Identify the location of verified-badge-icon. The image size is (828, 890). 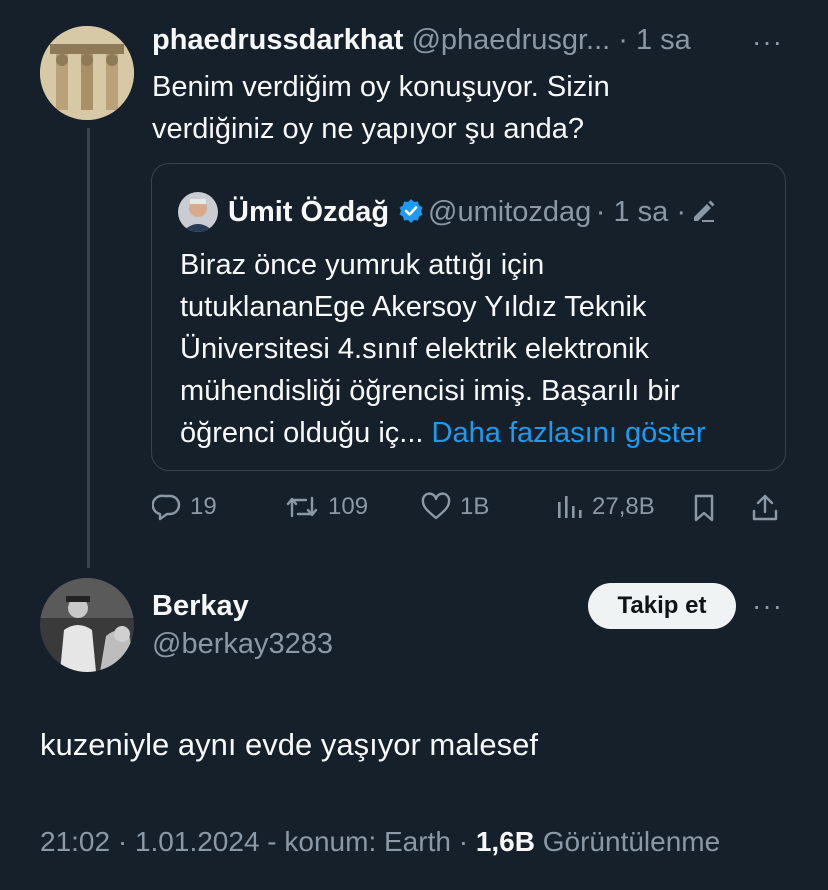
(411, 213).